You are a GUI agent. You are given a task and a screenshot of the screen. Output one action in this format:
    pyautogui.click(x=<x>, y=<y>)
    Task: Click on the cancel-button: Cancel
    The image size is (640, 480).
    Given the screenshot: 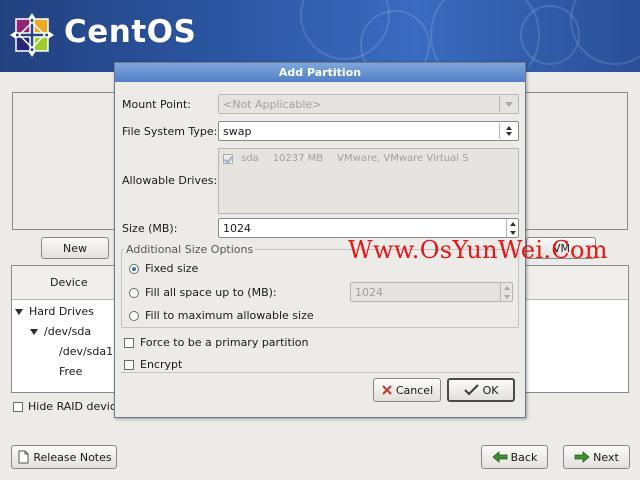 What is the action you would take?
    pyautogui.click(x=407, y=390)
    